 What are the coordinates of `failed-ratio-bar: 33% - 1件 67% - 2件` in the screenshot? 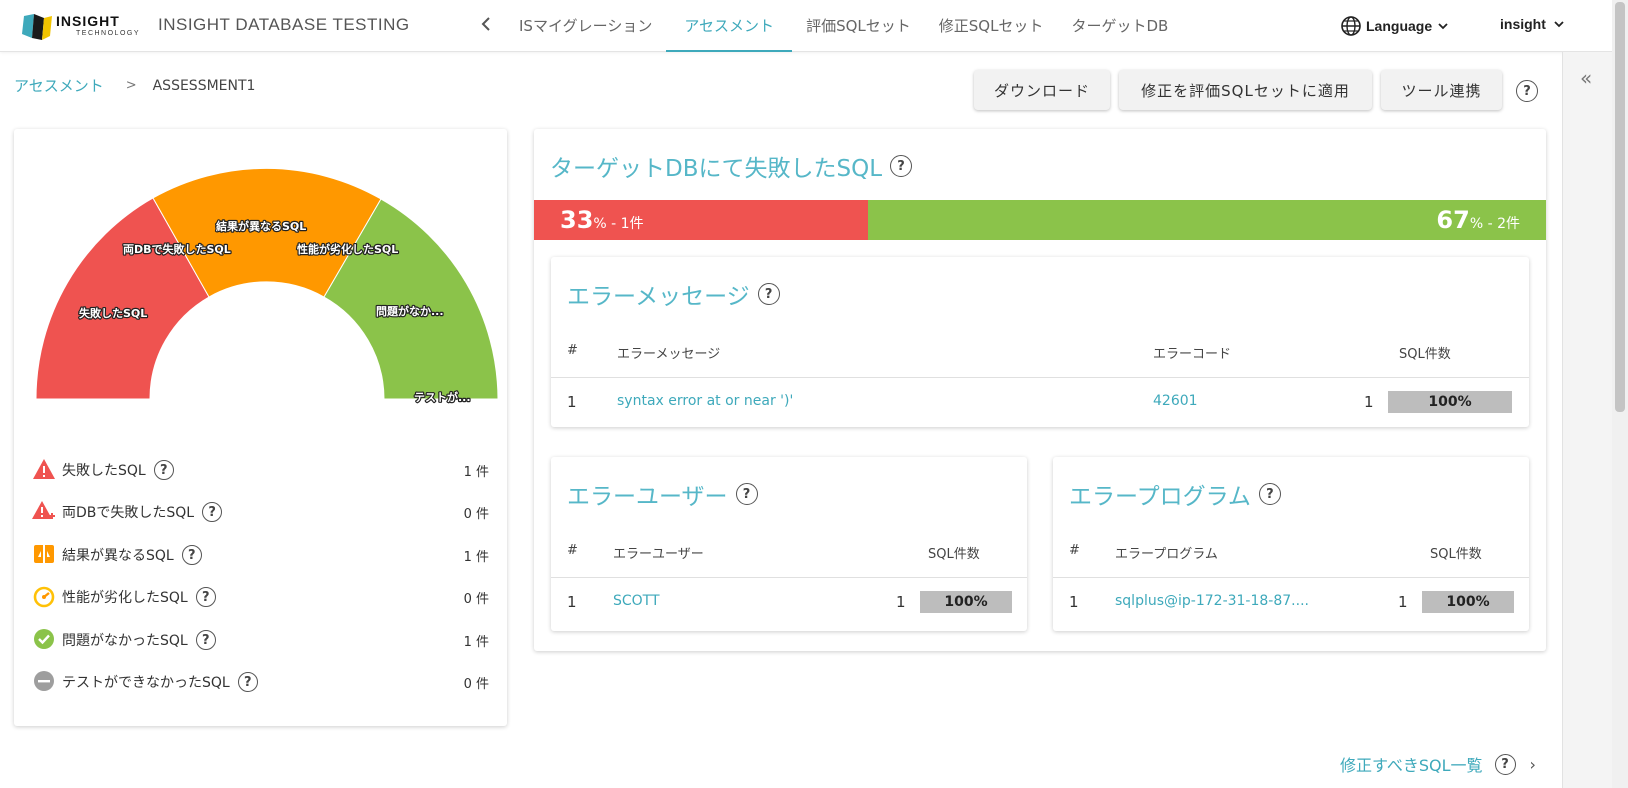 It's located at (1040, 220).